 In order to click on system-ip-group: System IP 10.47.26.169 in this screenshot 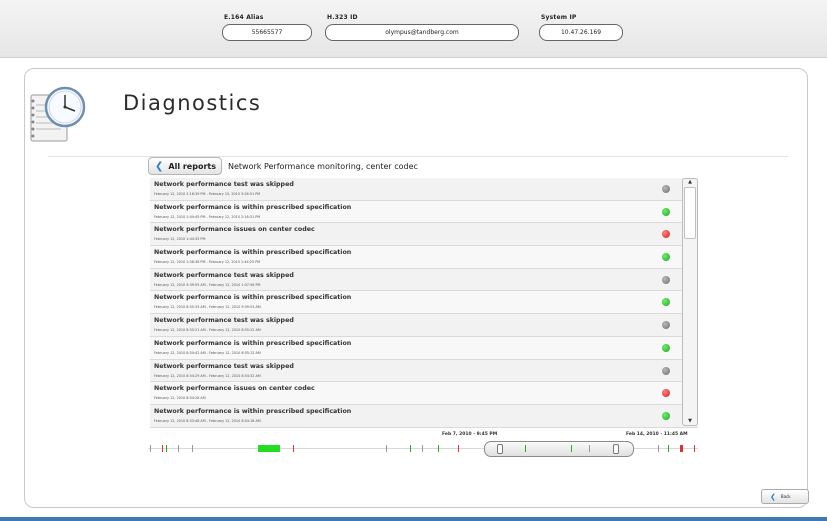, I will do `click(581, 27)`.